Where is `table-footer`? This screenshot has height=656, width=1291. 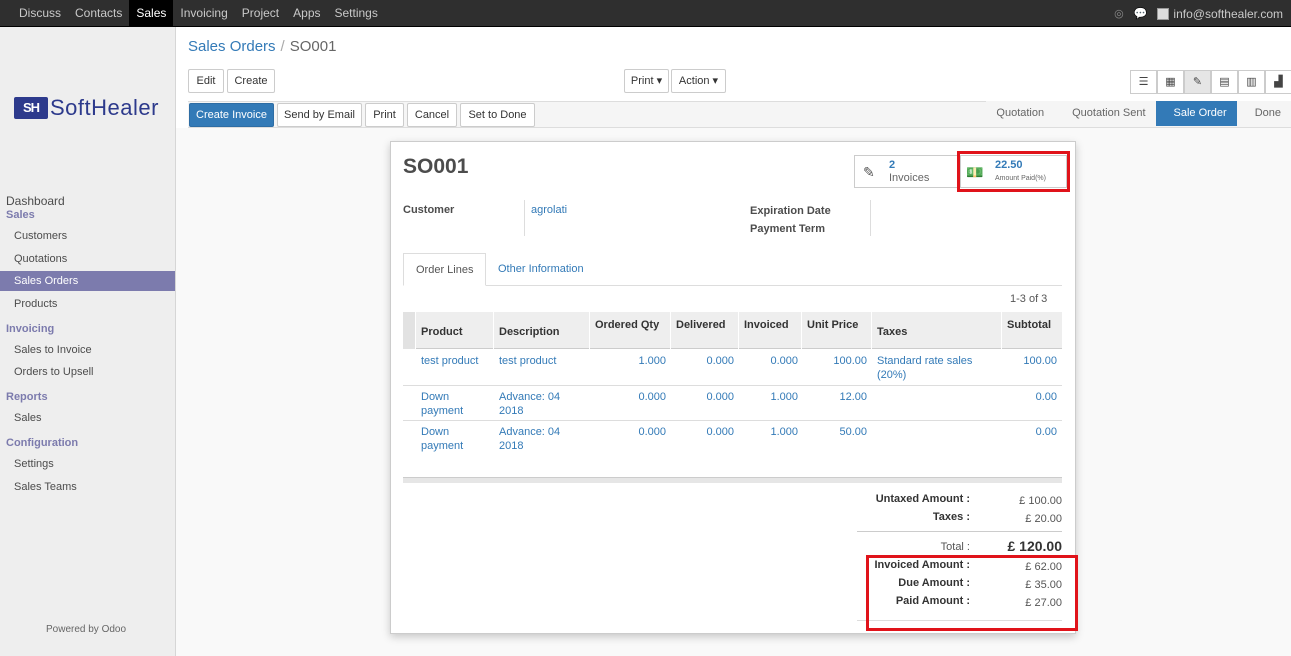 table-footer is located at coordinates (732, 480).